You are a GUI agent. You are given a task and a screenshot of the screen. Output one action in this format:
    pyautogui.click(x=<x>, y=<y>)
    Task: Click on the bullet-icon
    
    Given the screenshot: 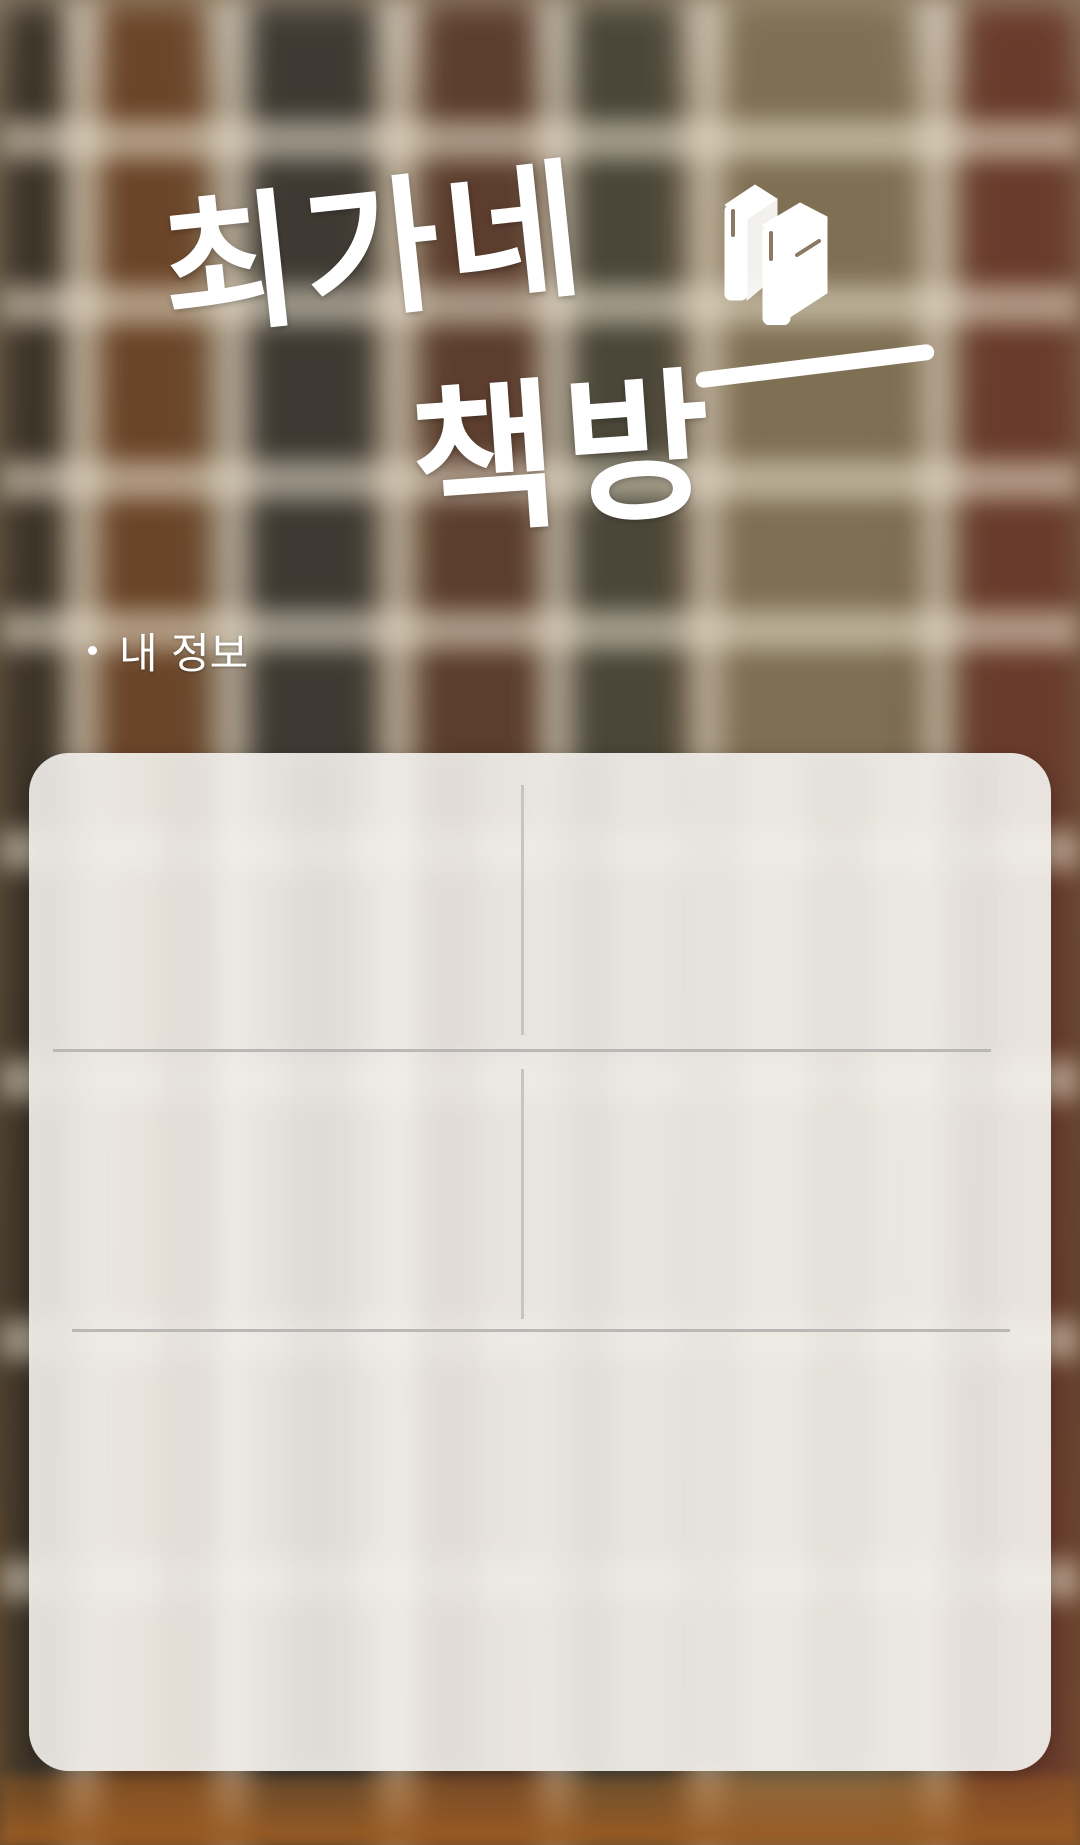 What is the action you would take?
    pyautogui.click(x=92, y=650)
    